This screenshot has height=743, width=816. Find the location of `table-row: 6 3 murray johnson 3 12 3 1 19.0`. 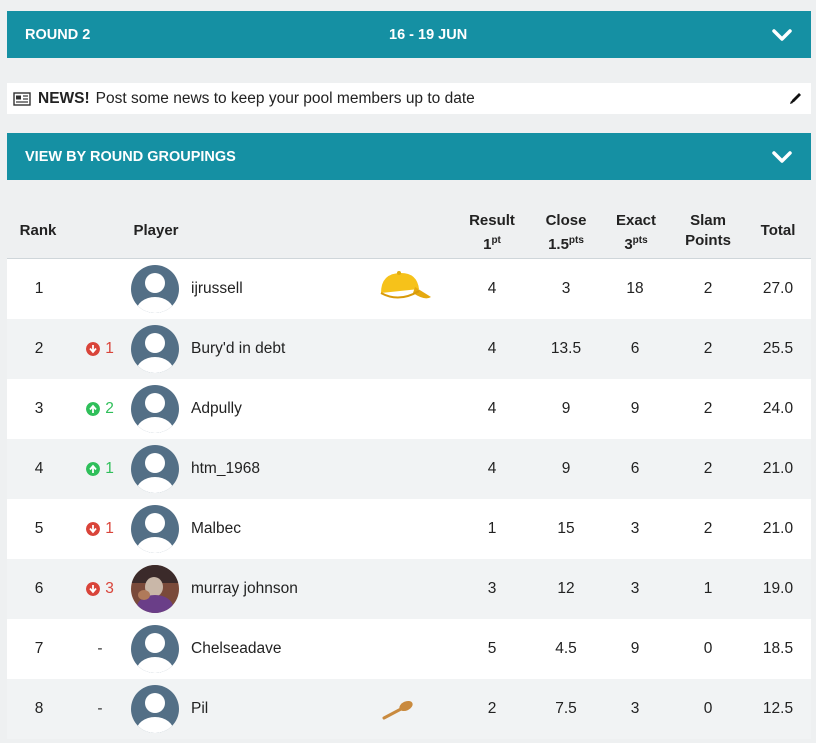

table-row: 6 3 murray johnson 3 12 3 1 19.0 is located at coordinates (409, 589).